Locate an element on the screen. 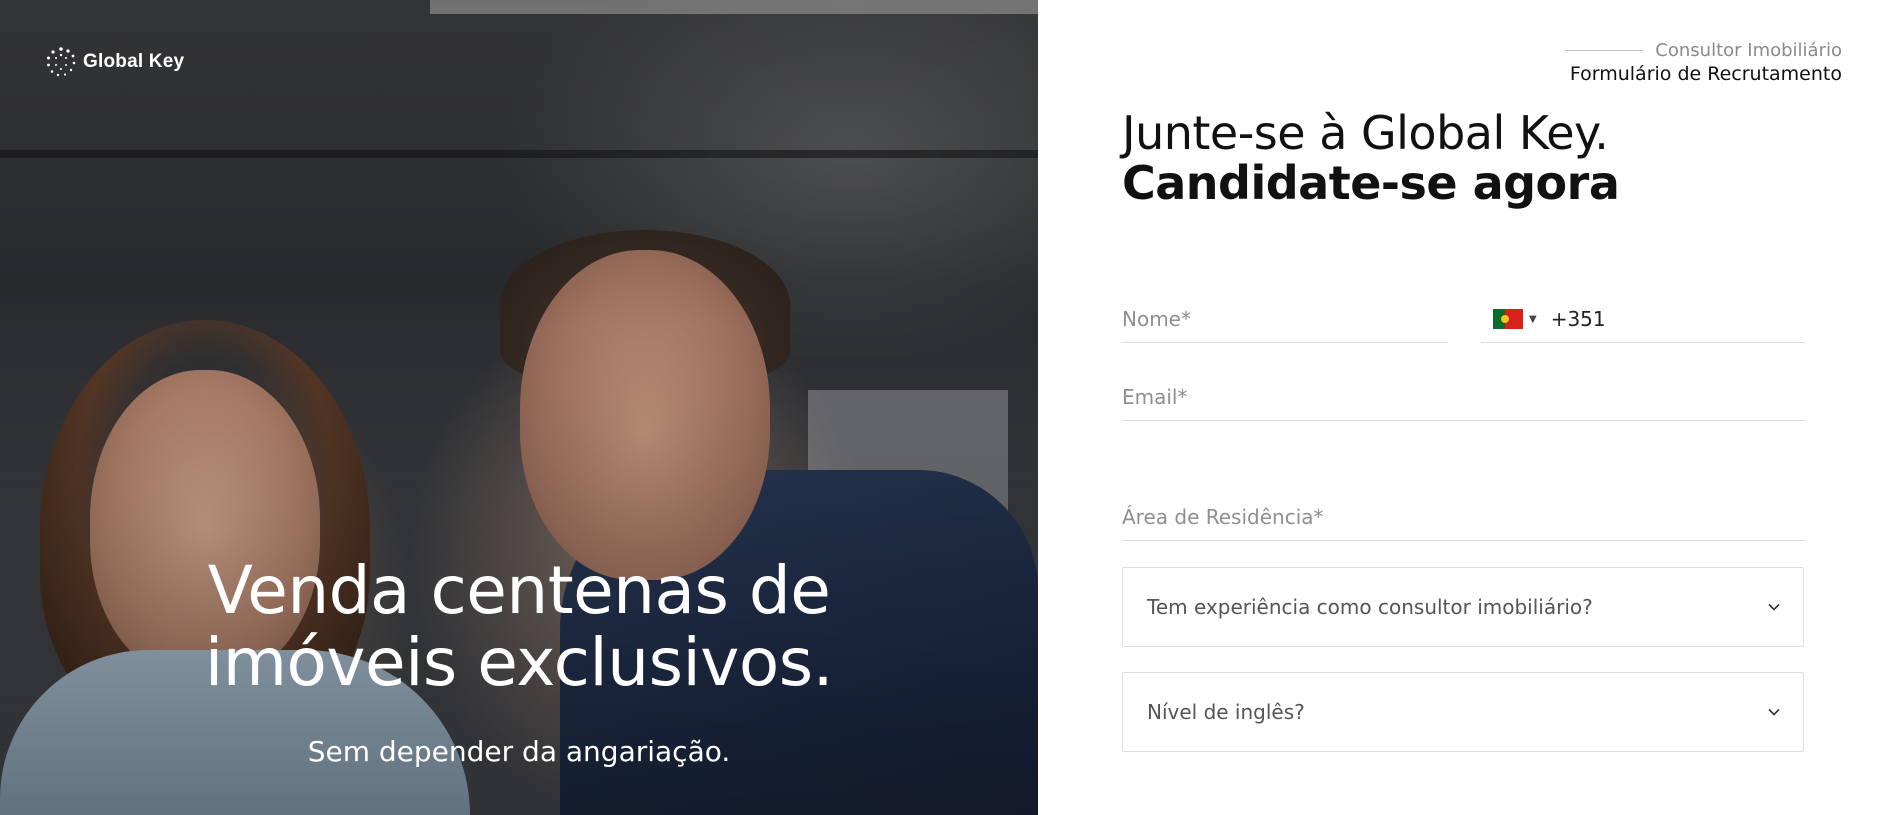  english-level-select: Nível de inglês? is located at coordinates (1463, 712).